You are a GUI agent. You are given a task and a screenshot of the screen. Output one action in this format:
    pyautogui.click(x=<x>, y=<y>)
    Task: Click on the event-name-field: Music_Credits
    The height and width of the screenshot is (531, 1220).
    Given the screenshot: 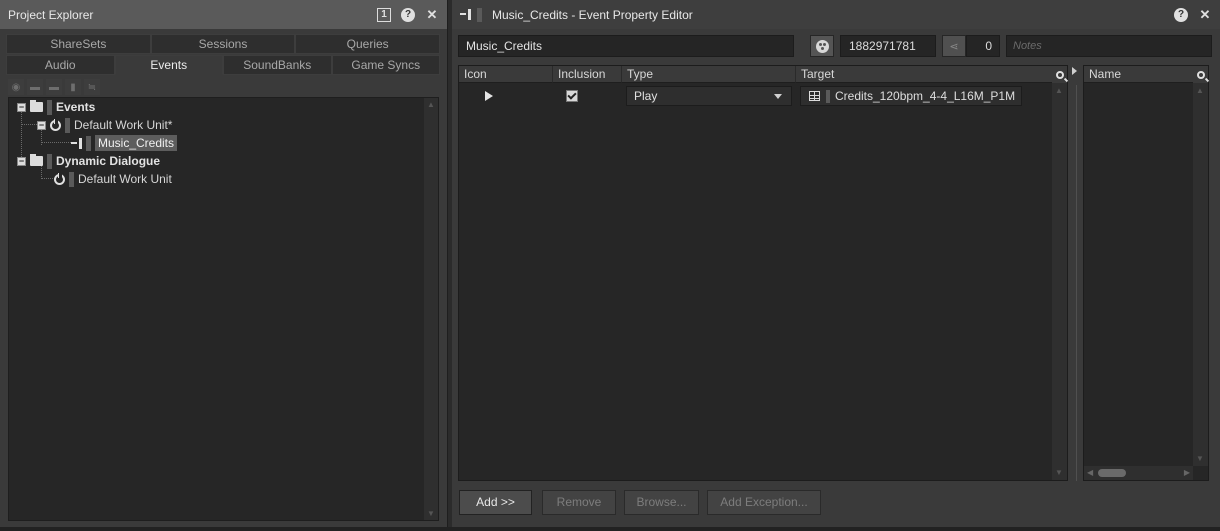 What is the action you would take?
    pyautogui.click(x=626, y=46)
    